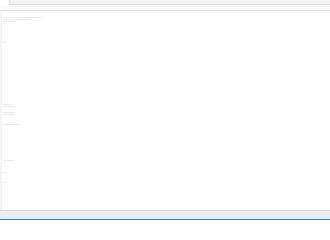 The height and width of the screenshot is (240, 330). Describe the element at coordinates (11, 125) in the screenshot. I see `code-line: ——————————————` at that location.